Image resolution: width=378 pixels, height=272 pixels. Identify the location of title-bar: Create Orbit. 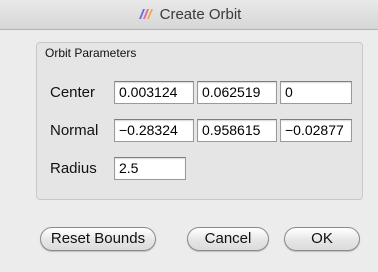
(189, 15).